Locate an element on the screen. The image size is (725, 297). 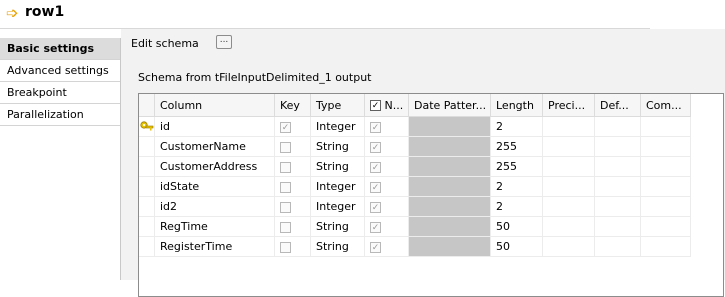
sidebar-item-parallelization: Parallelization is located at coordinates (60, 115).